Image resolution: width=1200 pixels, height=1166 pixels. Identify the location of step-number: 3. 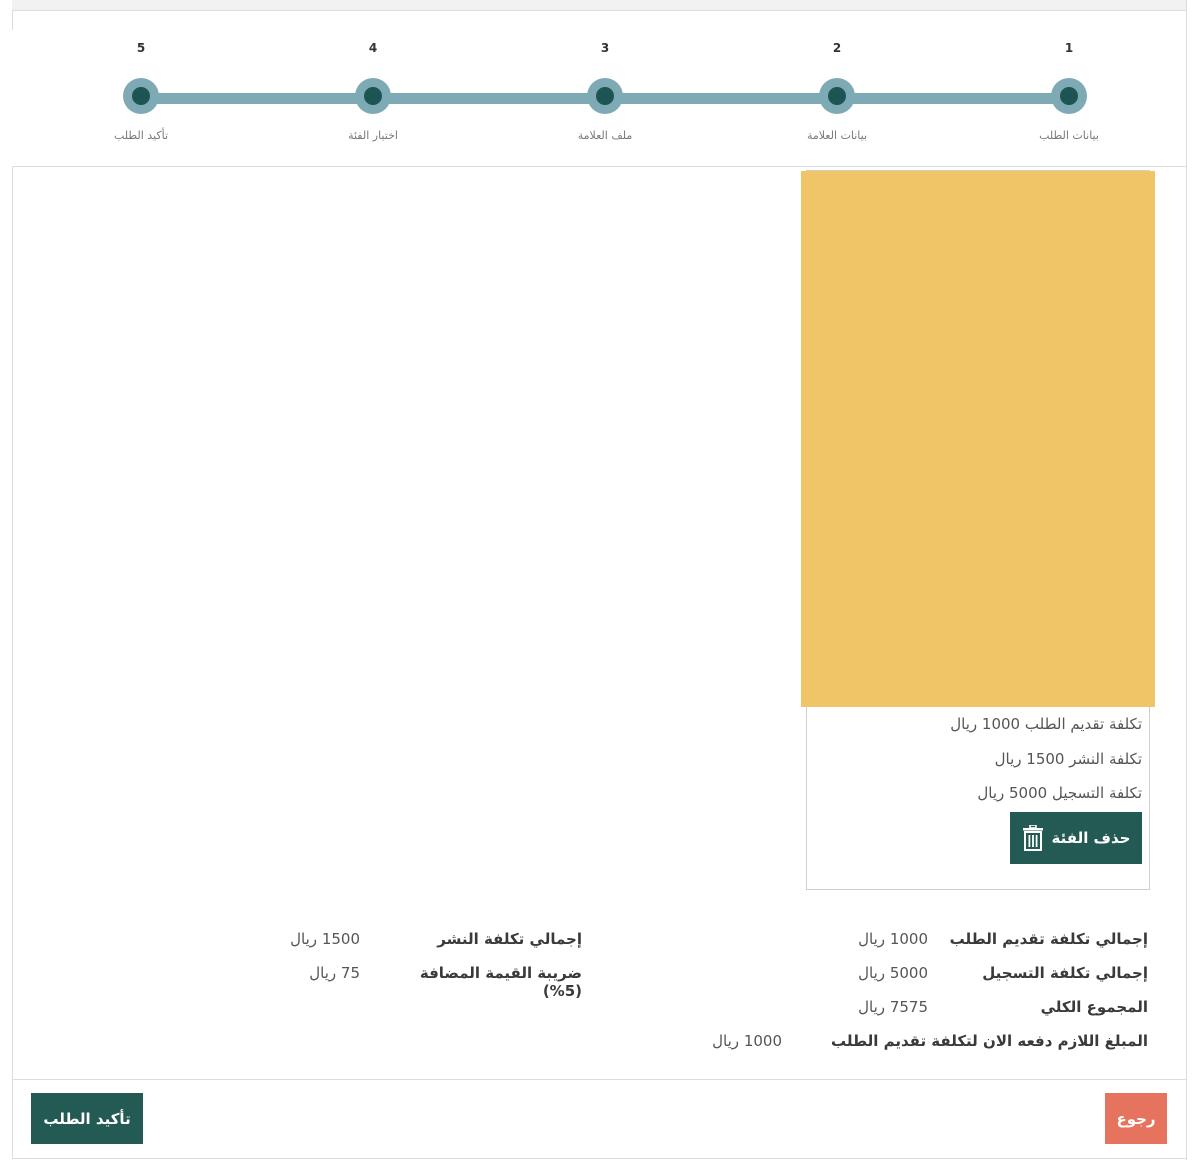
(605, 48).